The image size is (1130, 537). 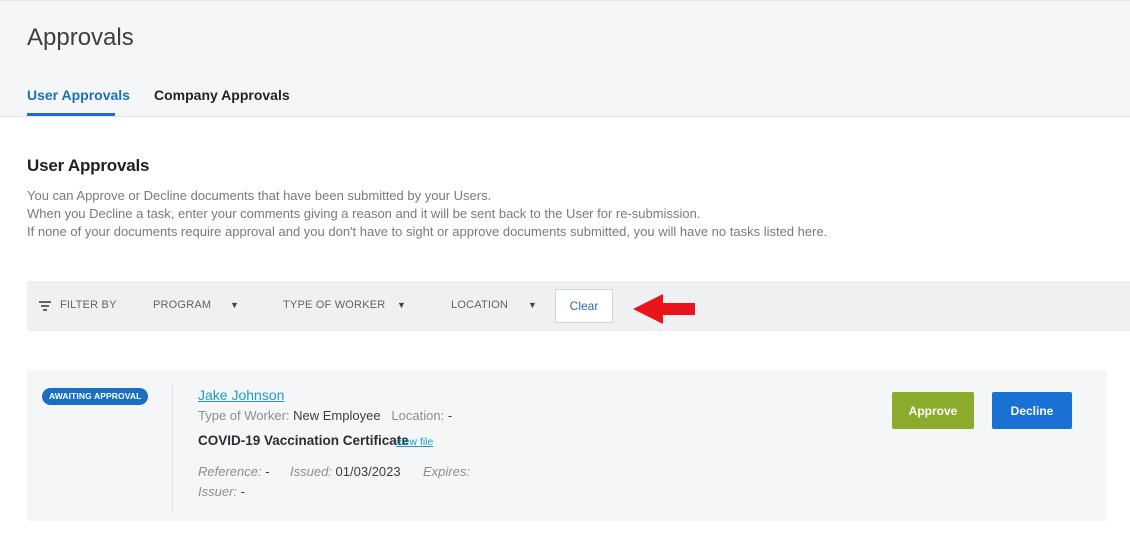 I want to click on red-arrow-icon, so click(x=664, y=309).